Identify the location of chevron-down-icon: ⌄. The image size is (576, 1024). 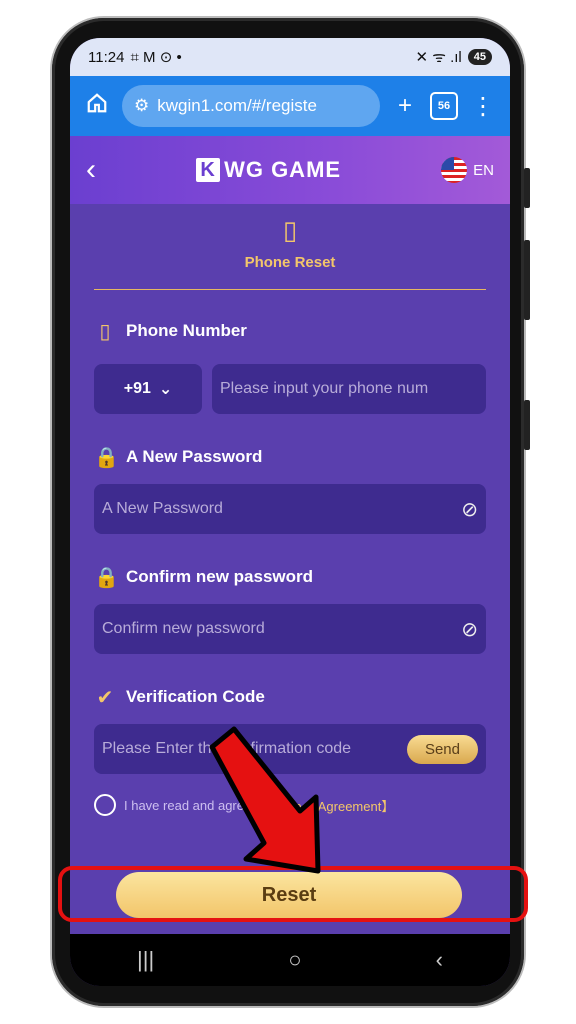
(165, 389).